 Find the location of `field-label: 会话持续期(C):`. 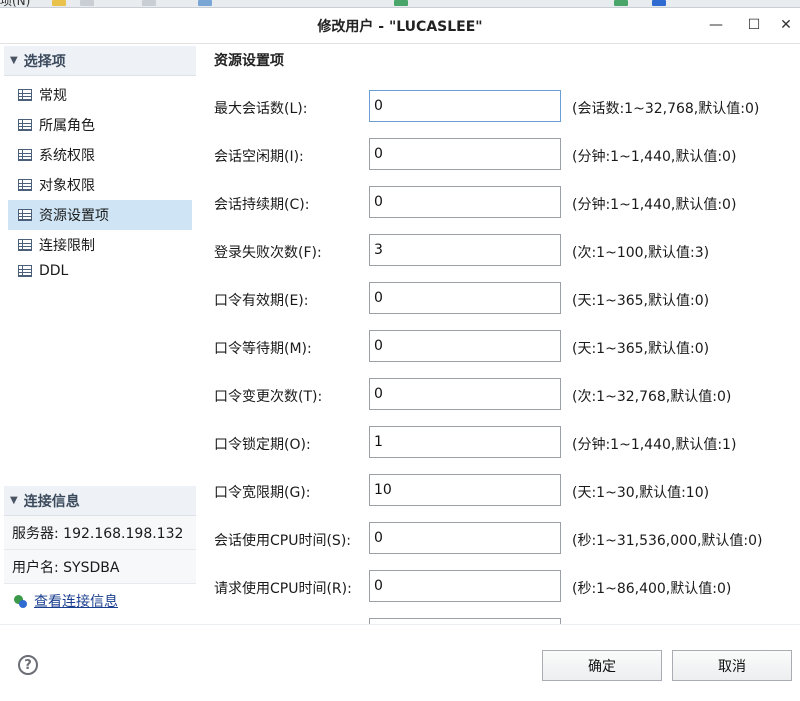

field-label: 会话持续期(C): is located at coordinates (262, 205).